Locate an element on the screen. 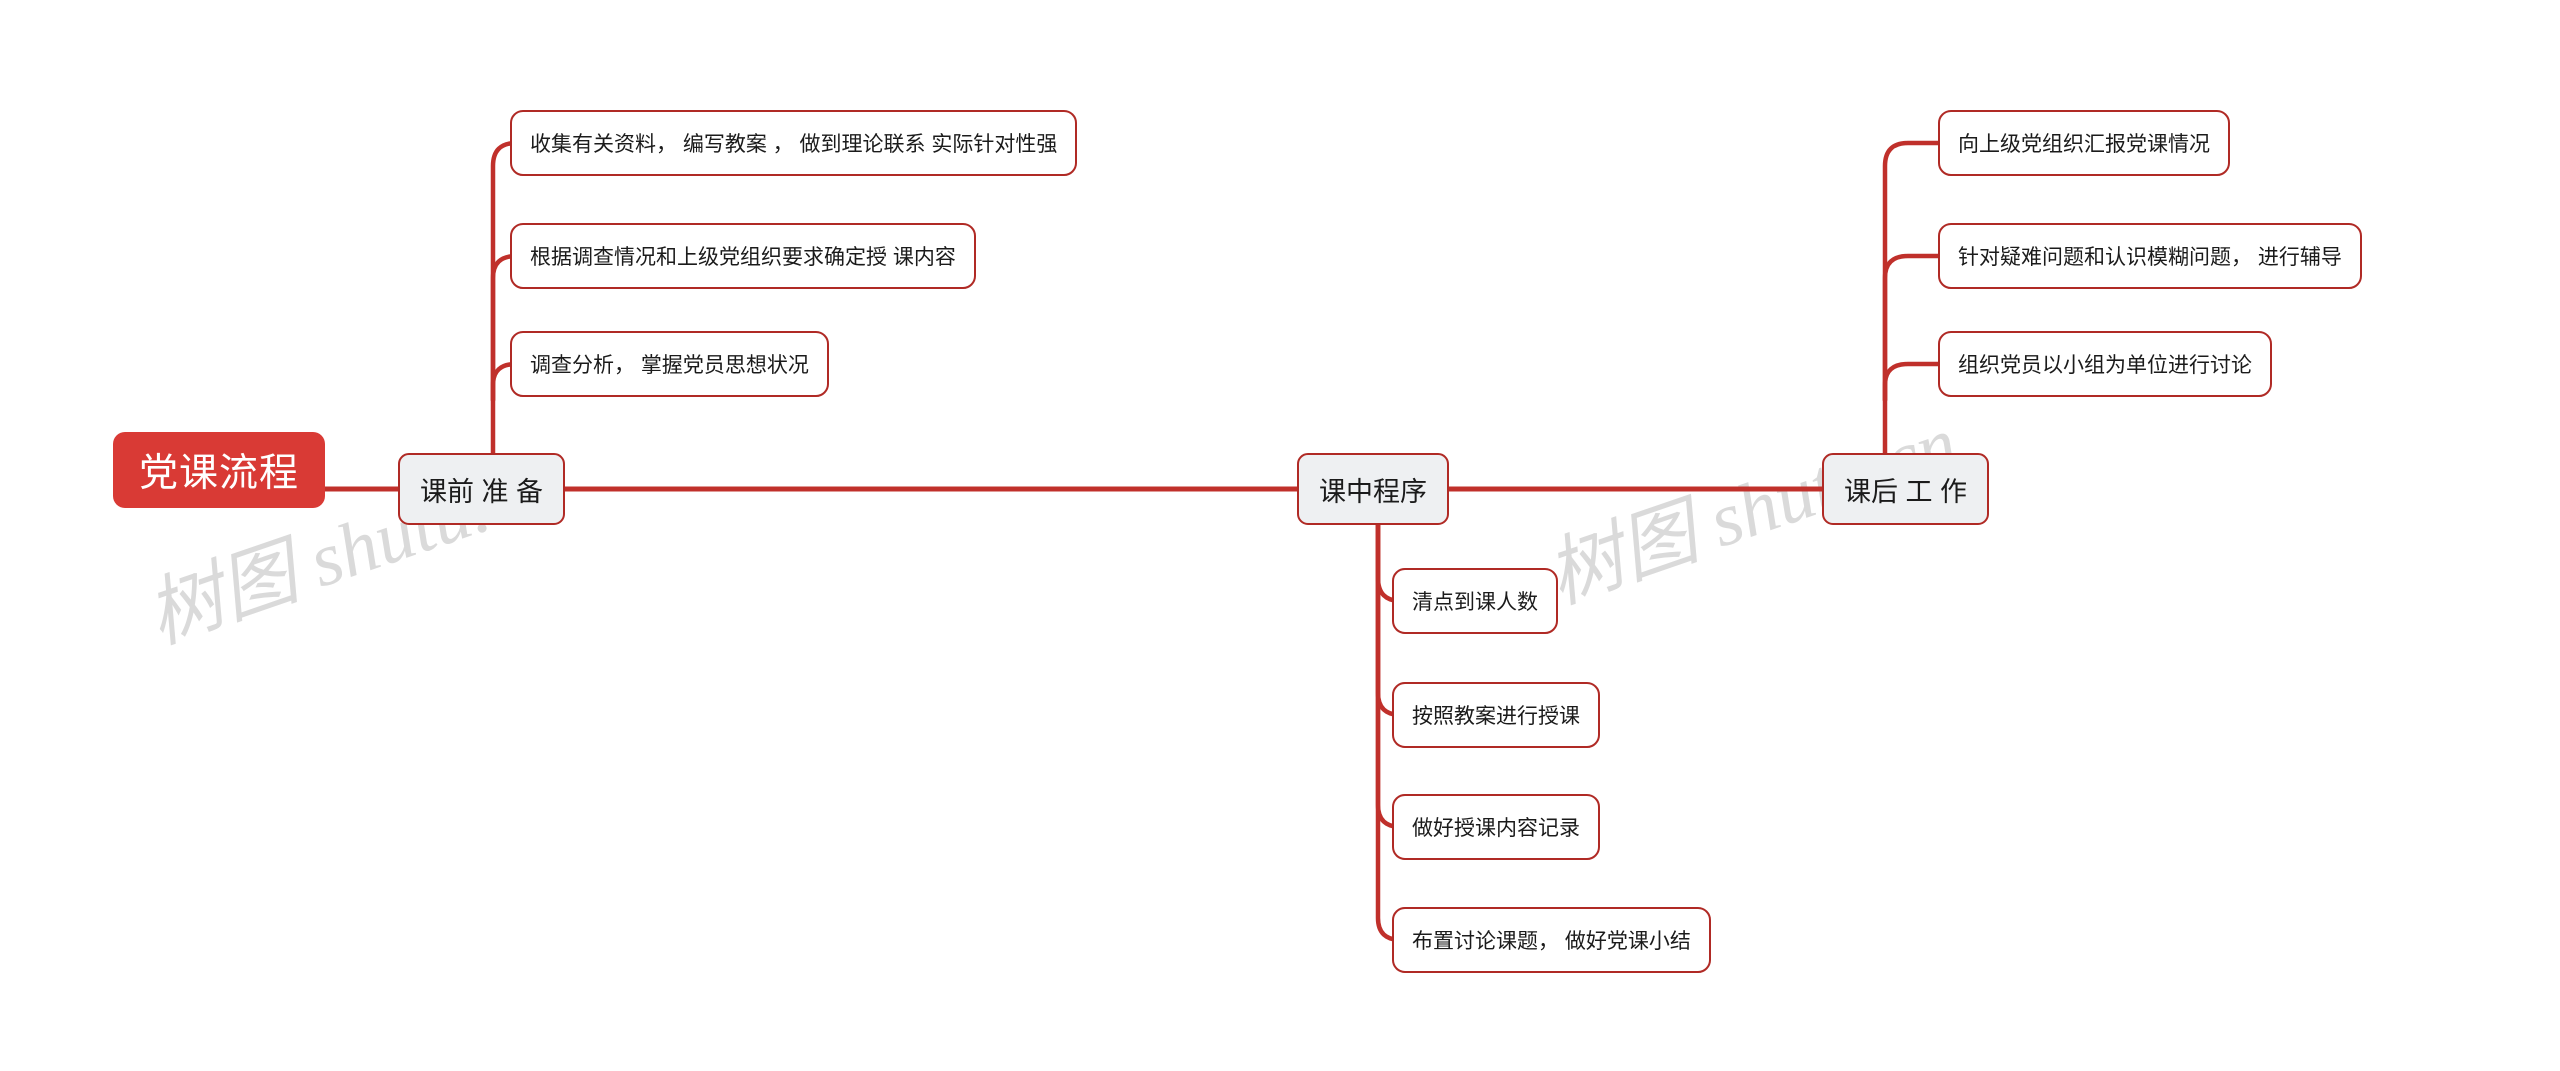 Image resolution: width=2560 pixels, height=1071 pixels. leaf-node: 针对疑难问题和认识模糊问题， 进行辅导 is located at coordinates (2150, 256).